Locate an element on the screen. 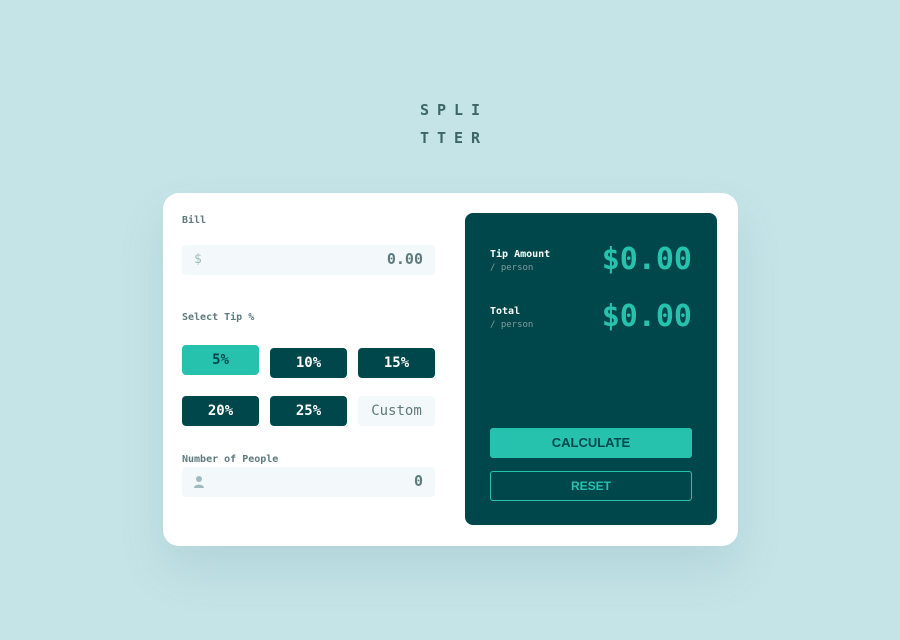  reset-button: RESET is located at coordinates (591, 486).